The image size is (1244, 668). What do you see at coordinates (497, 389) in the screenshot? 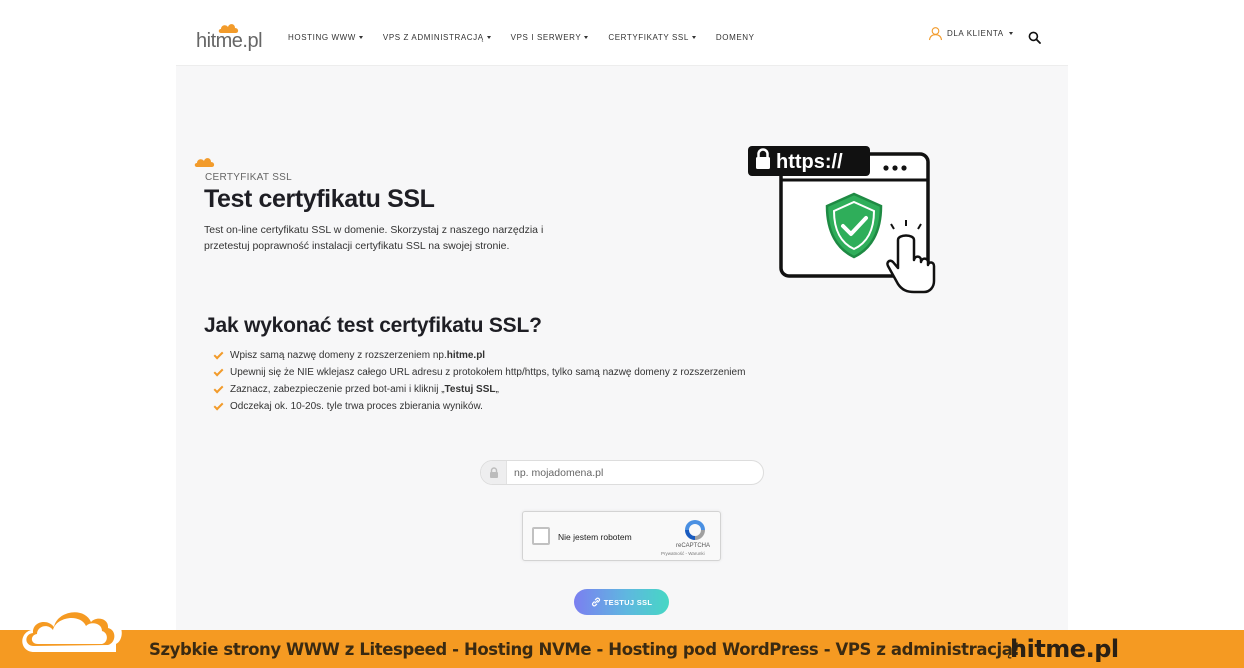
I see `step-text-suffix: „` at bounding box center [497, 389].